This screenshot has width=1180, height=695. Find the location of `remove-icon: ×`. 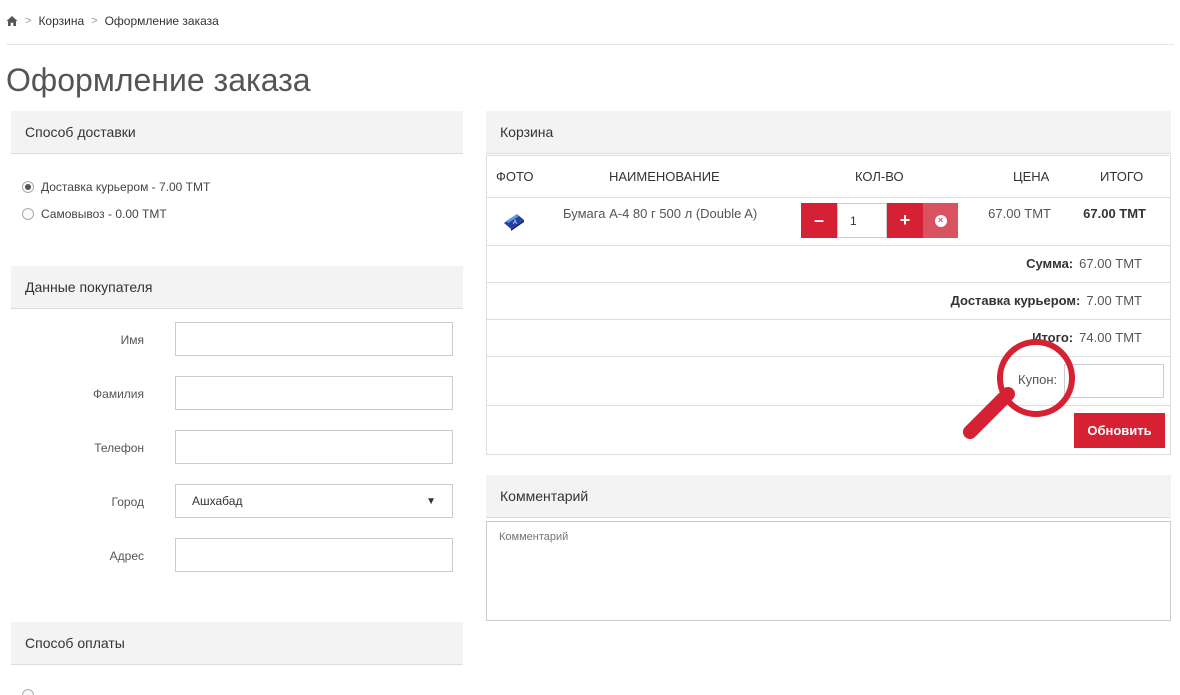

remove-icon: × is located at coordinates (940, 220).